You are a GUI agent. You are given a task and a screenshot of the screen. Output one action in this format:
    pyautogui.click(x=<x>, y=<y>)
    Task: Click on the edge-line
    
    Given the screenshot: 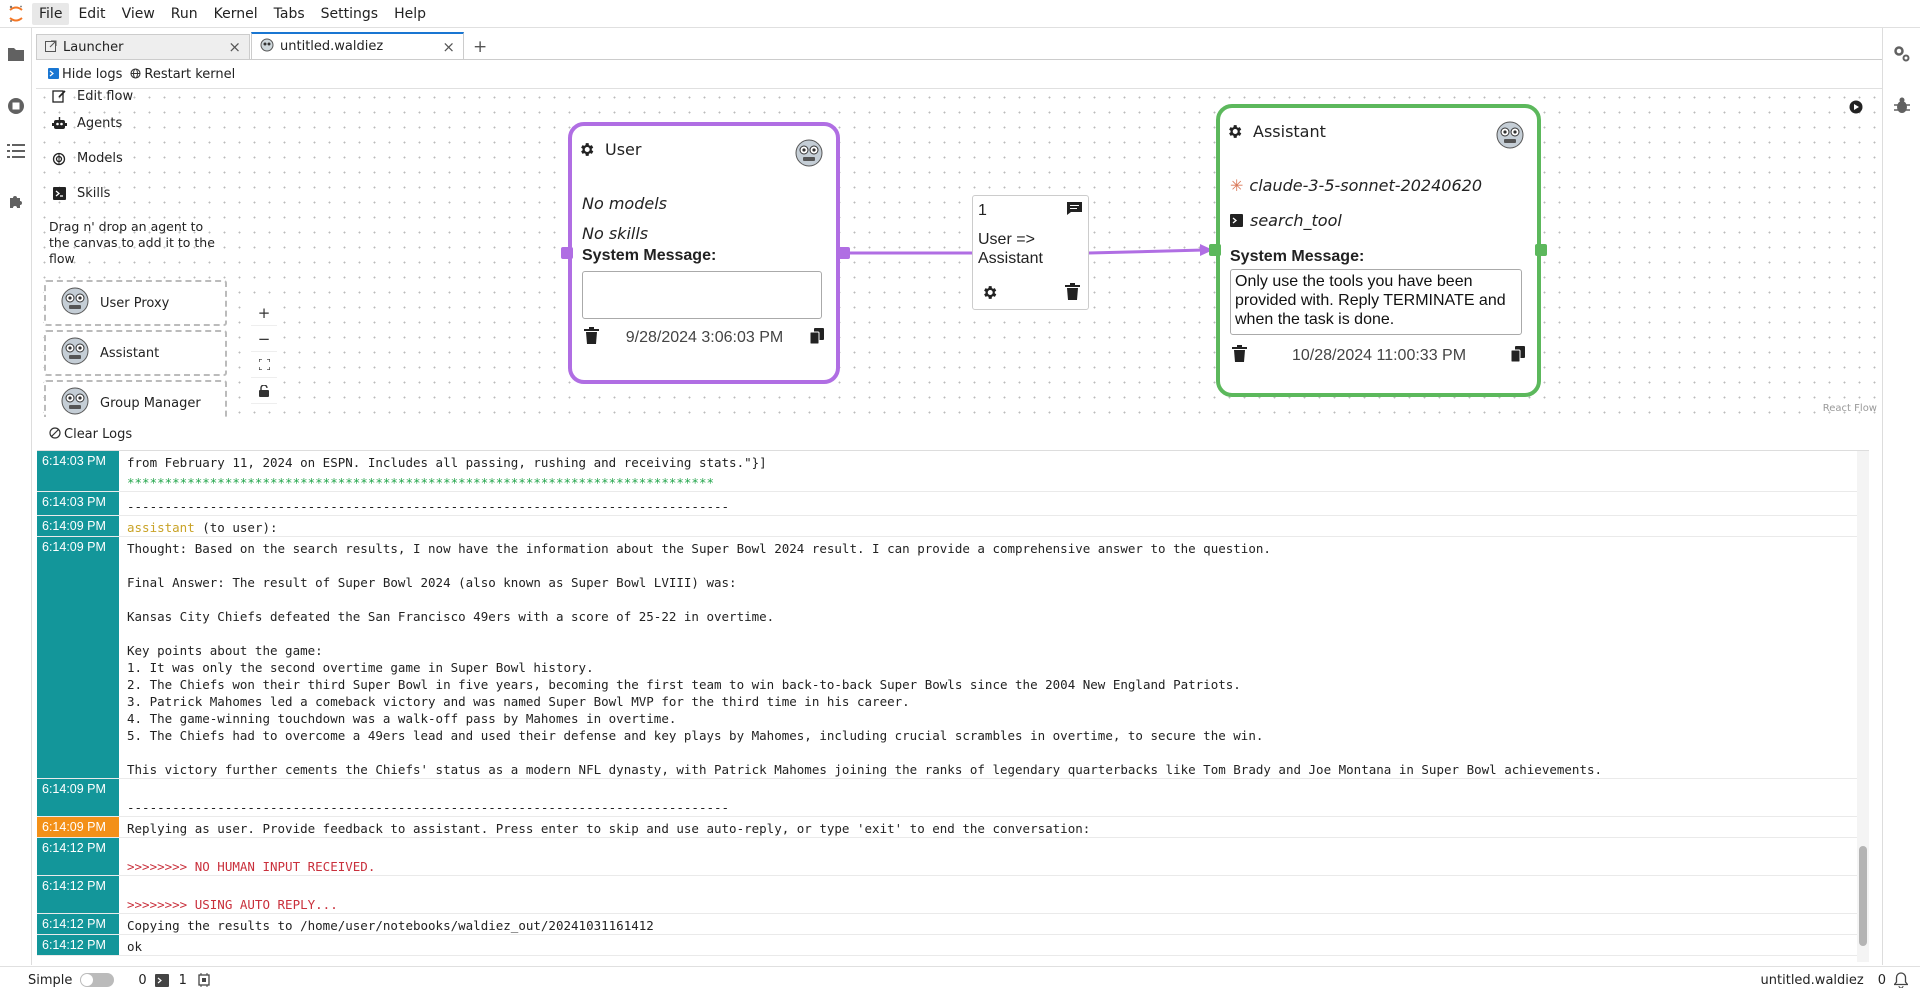 What is the action you would take?
    pyautogui.click(x=1146, y=251)
    